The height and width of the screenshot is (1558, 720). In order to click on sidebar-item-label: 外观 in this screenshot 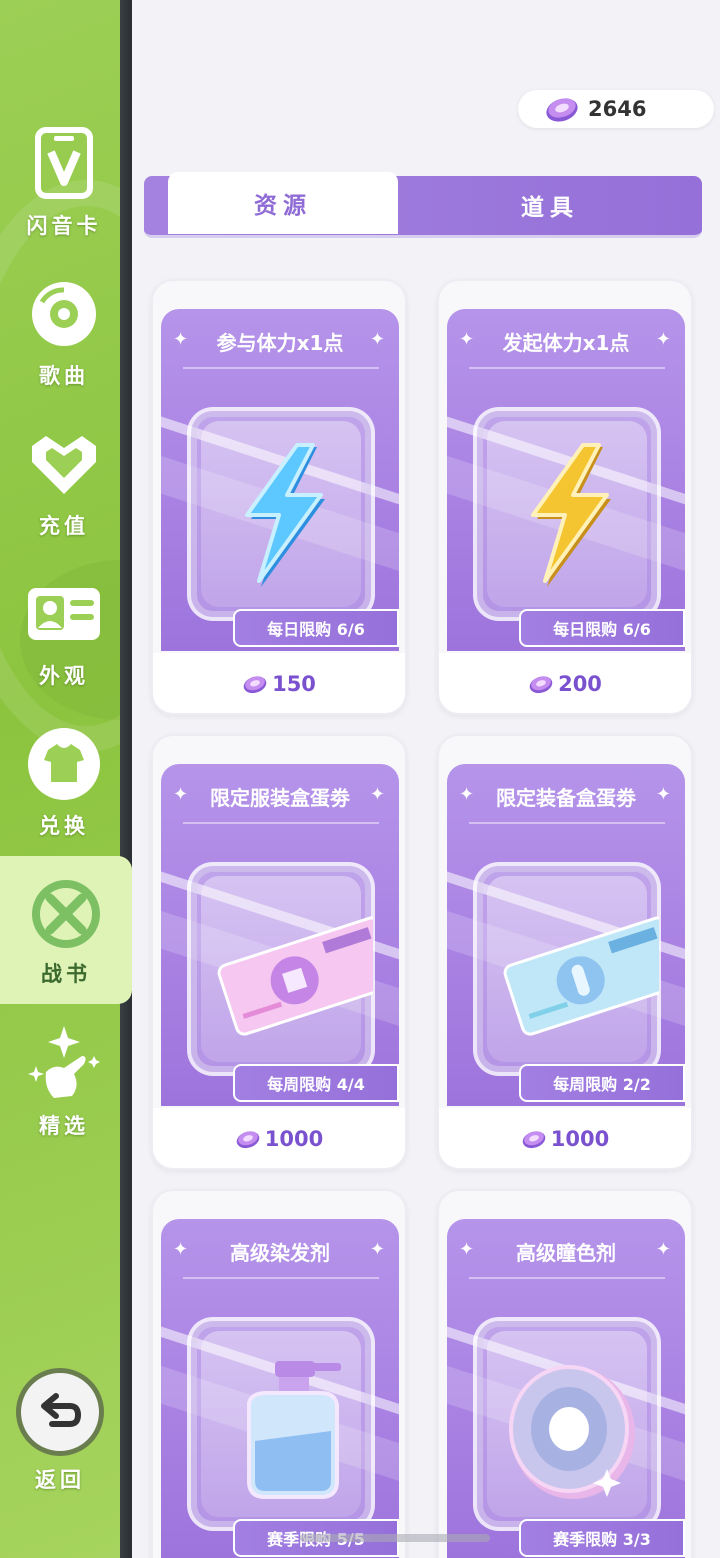, I will do `click(64, 676)`.